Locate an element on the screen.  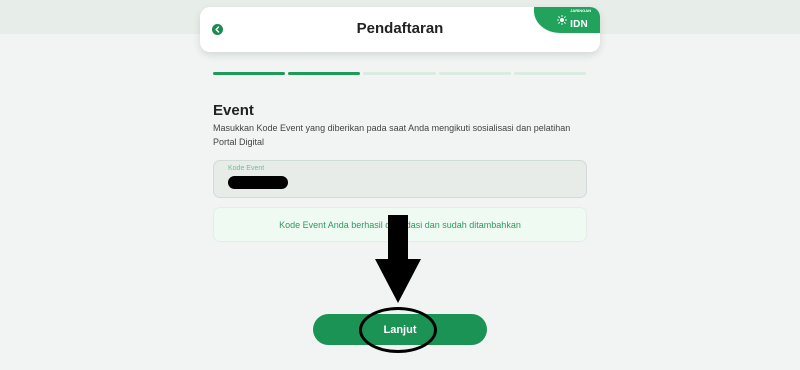
event-code-label: Kode Event is located at coordinates (246, 168).